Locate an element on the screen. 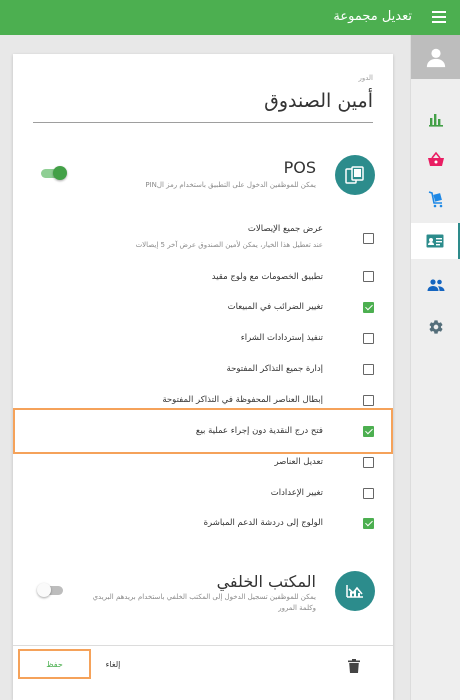 Image resolution: width=460 pixels, height=700 pixels. perm-label-discounts: تطبيق الخصومات مع ولوج مقيد is located at coordinates (267, 277).